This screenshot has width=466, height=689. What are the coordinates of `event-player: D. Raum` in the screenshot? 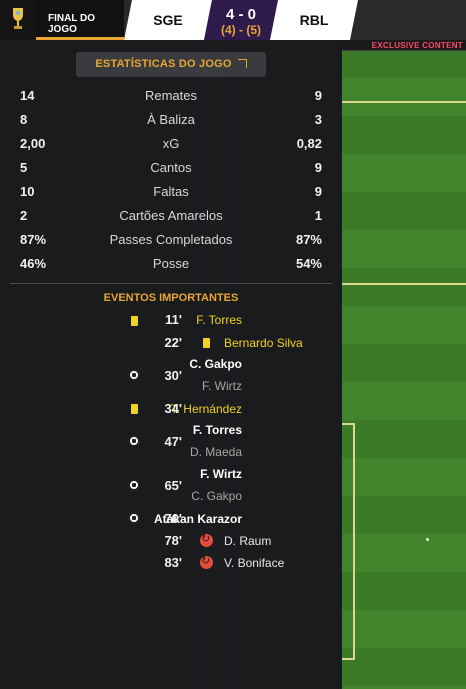 It's located at (247, 541).